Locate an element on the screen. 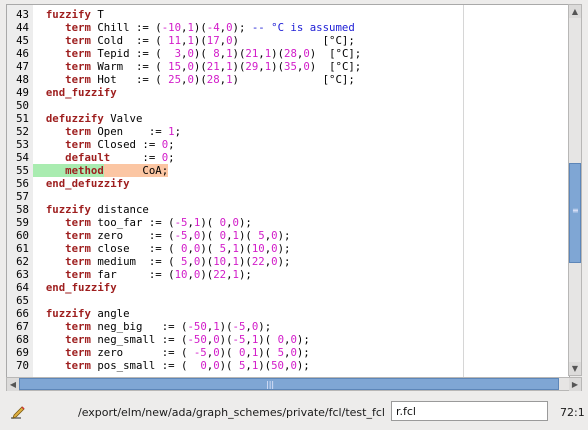 The width and height of the screenshot is (588, 430). number-literal: -50 is located at coordinates (197, 339).